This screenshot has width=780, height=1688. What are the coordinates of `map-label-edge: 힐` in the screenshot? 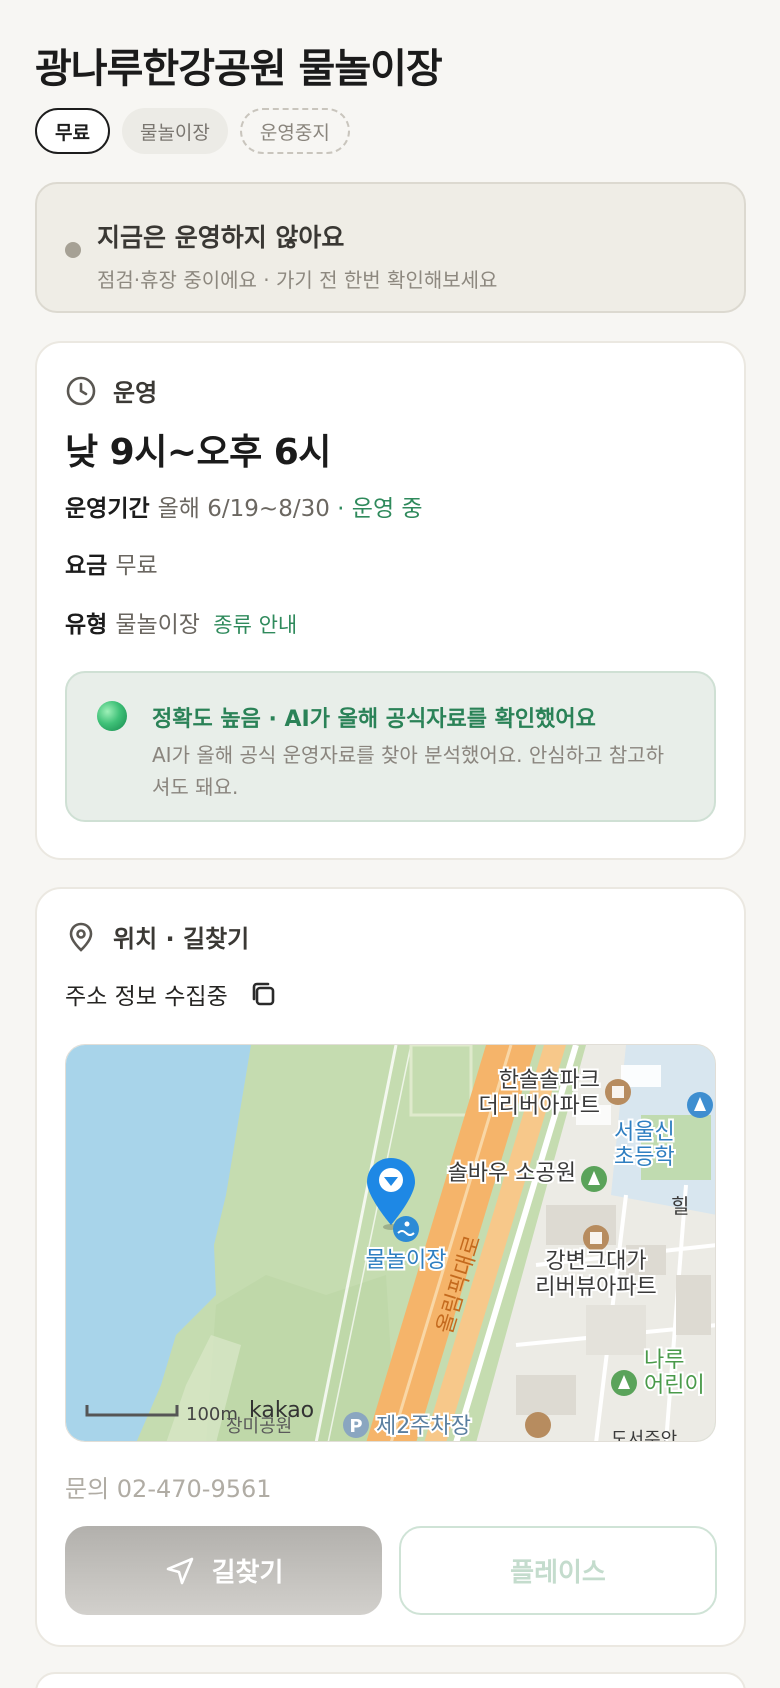 It's located at (680, 1206).